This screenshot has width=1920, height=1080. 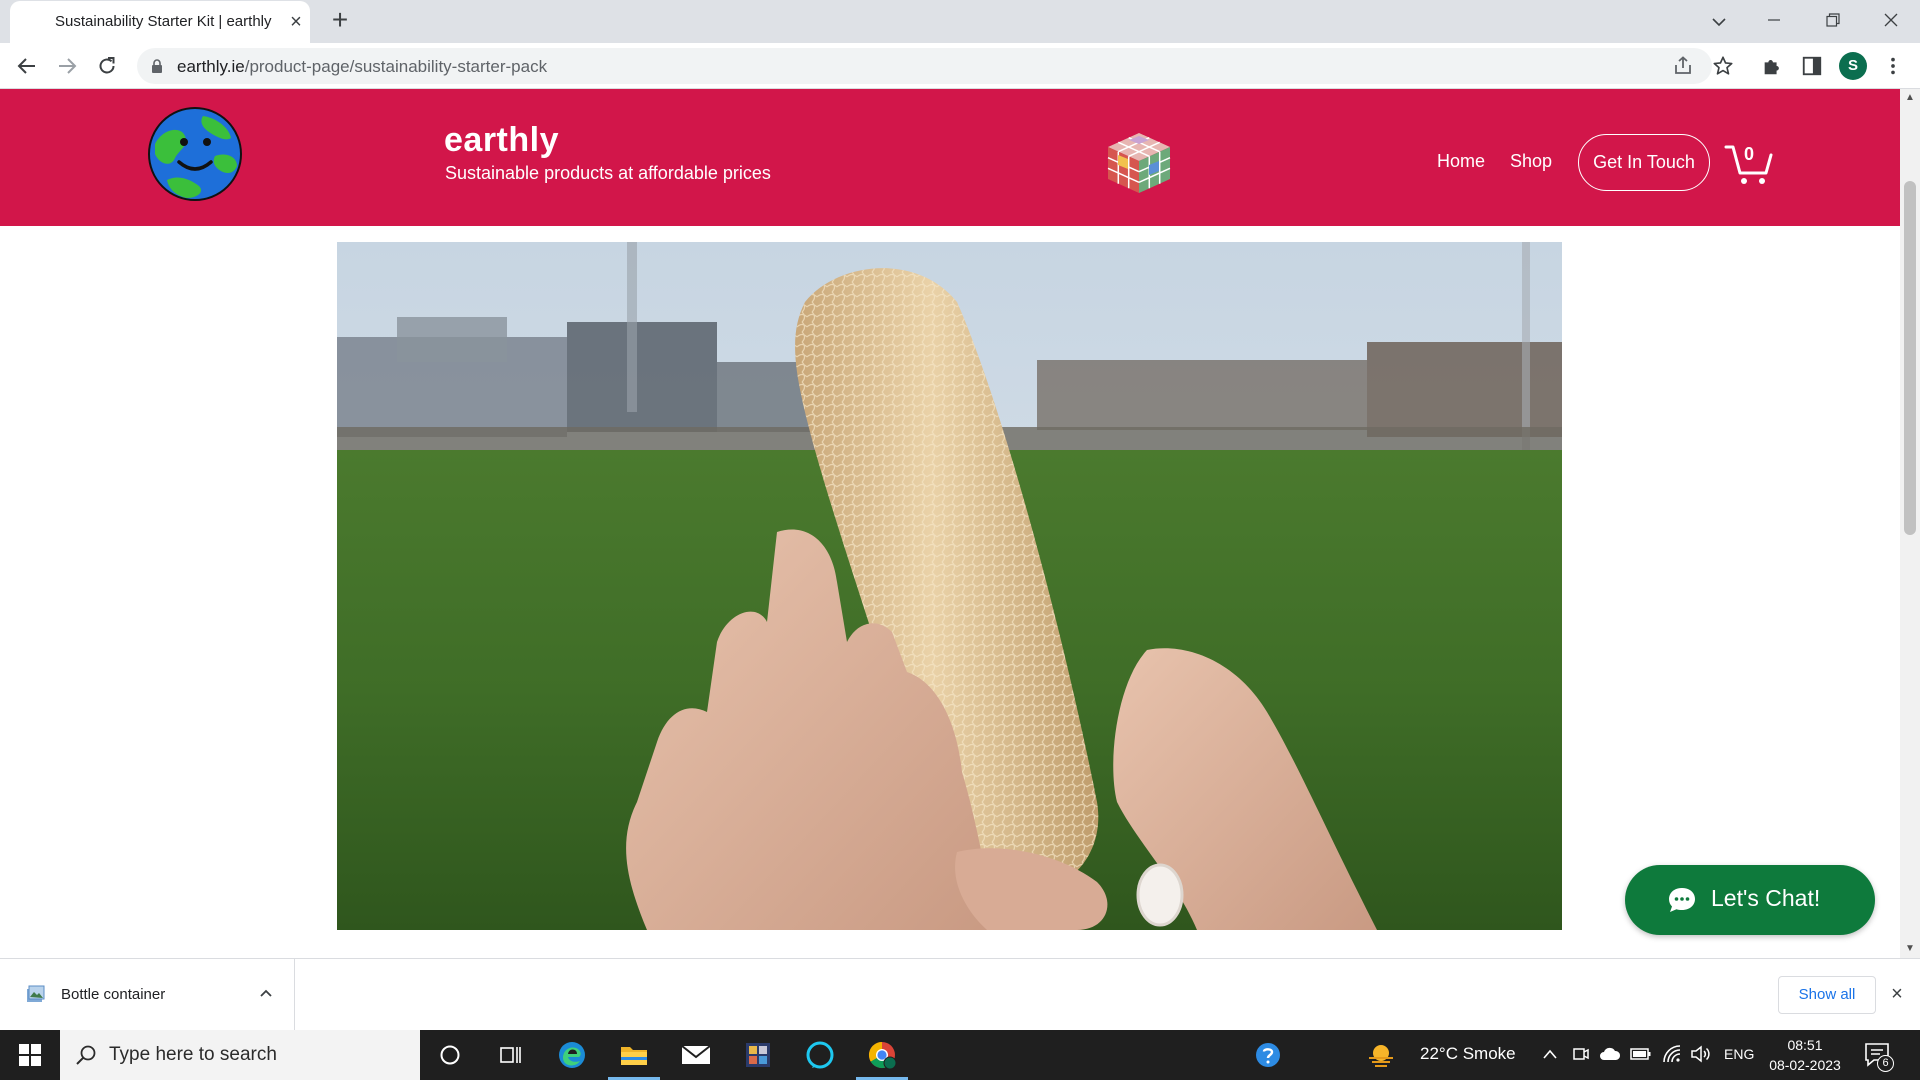 What do you see at coordinates (195, 154) in the screenshot?
I see `earth-logo-icon` at bounding box center [195, 154].